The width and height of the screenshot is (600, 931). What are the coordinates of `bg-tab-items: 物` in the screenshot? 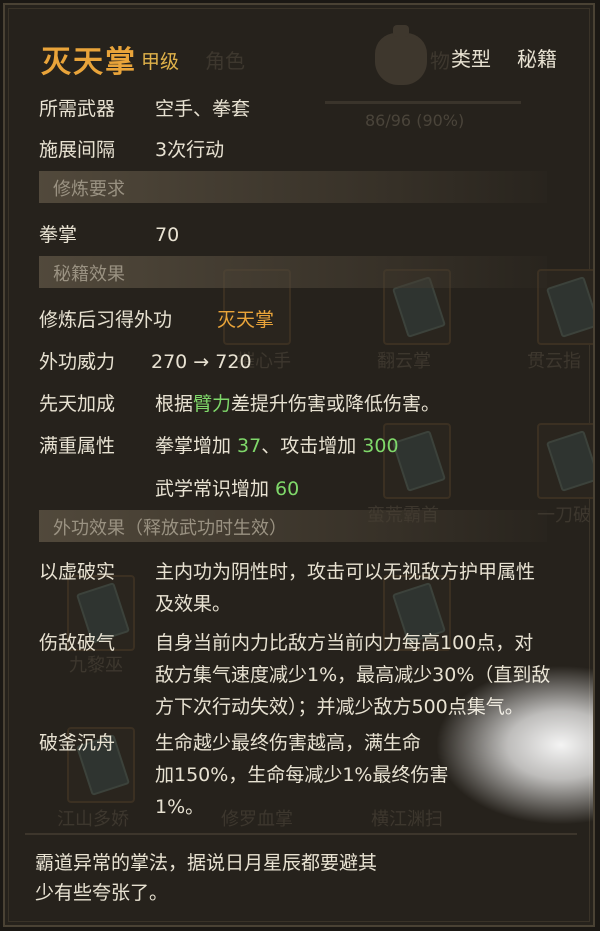 It's located at (440, 61).